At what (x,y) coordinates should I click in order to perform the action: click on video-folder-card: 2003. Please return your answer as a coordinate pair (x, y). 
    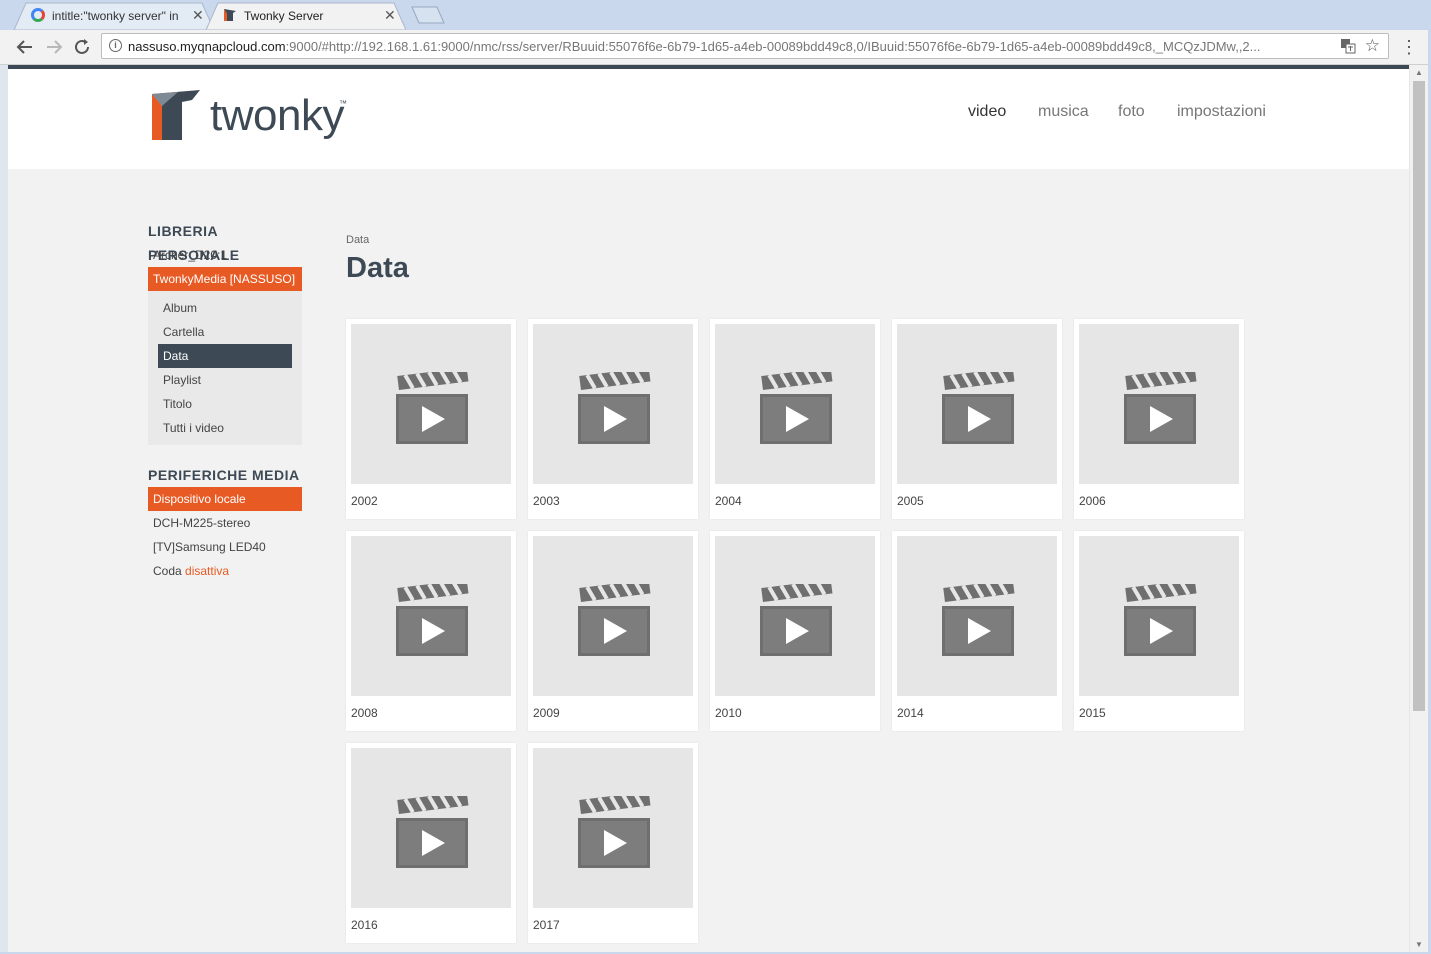
    Looking at the image, I should click on (613, 419).